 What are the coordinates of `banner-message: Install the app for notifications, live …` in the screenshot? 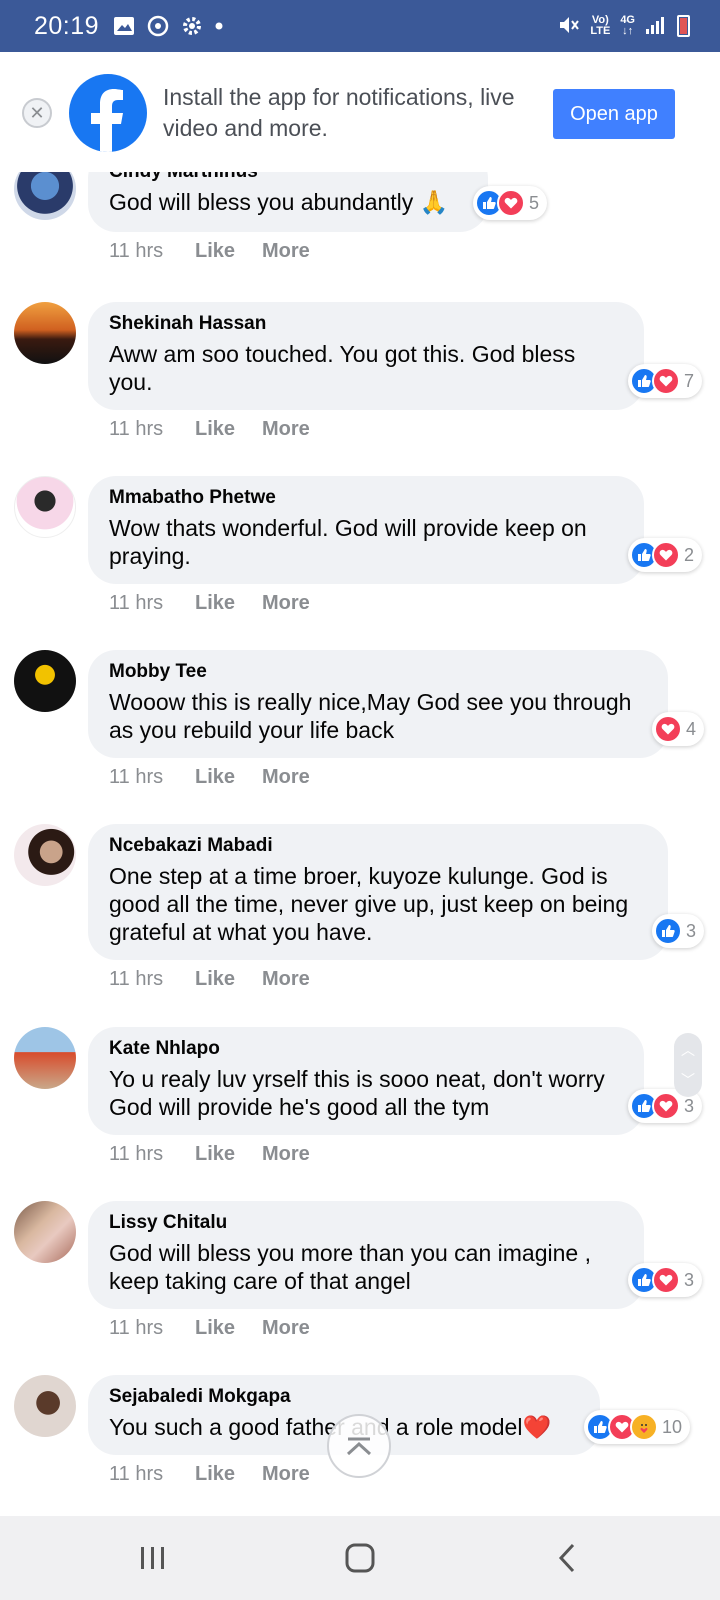 It's located at (339, 112).